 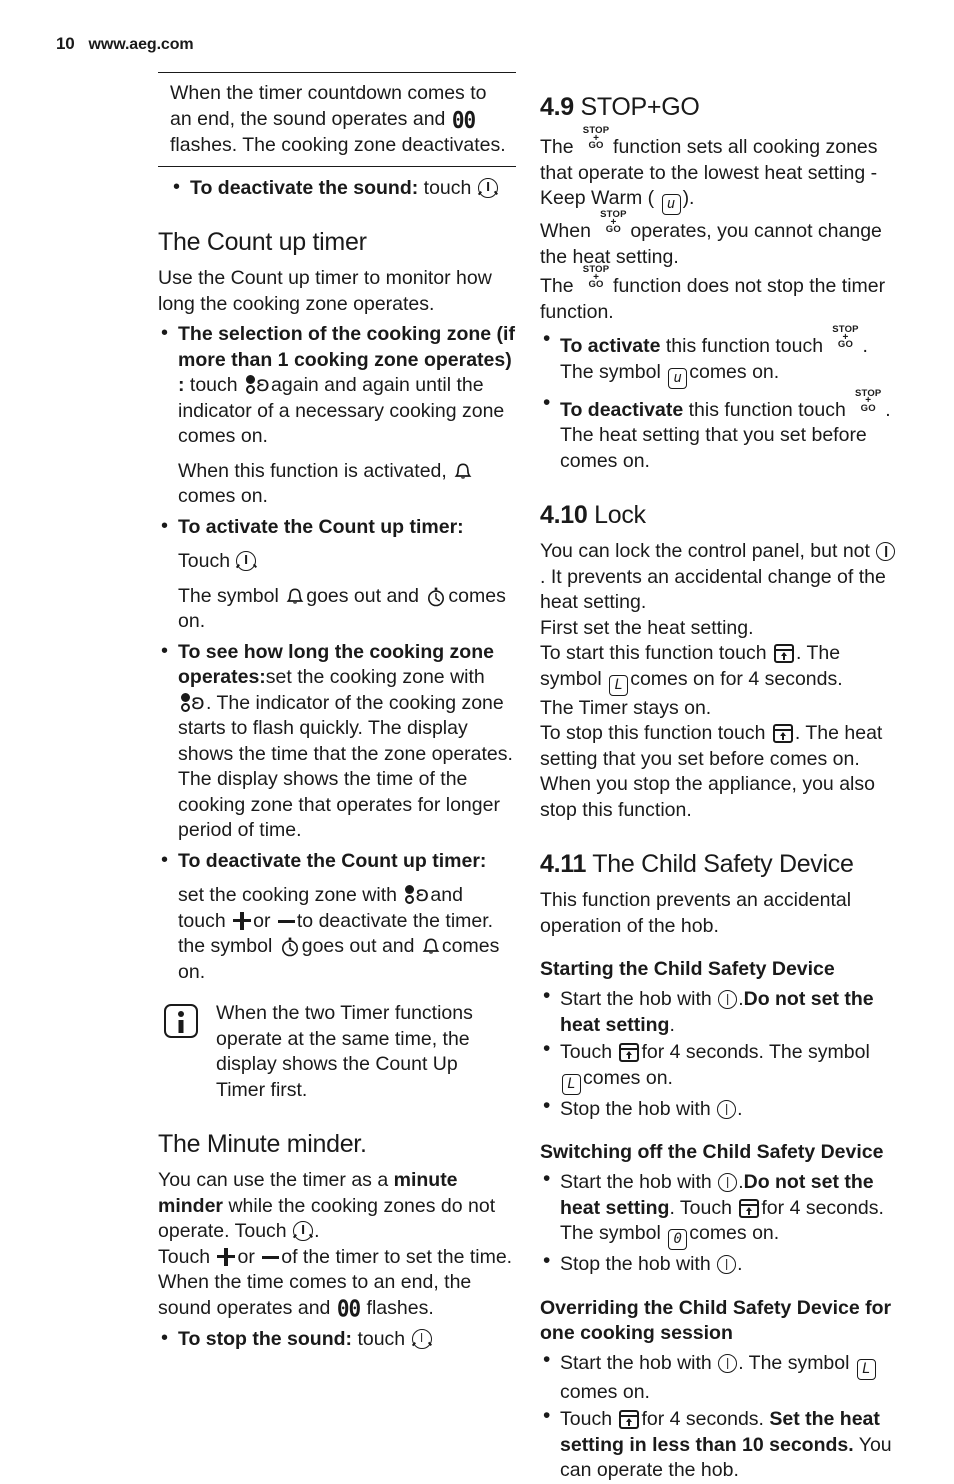 I want to click on sg2-text-a: When, so click(x=565, y=231).